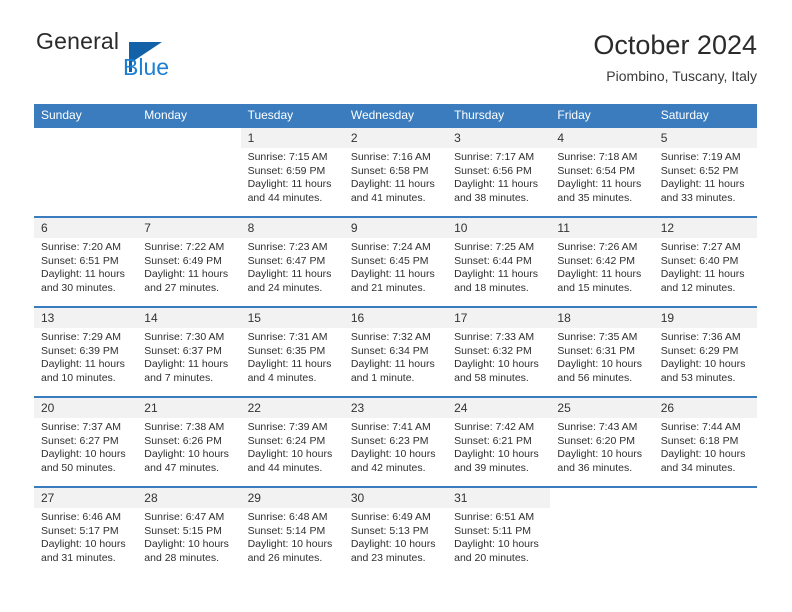 This screenshot has width=792, height=612. Describe the element at coordinates (705, 408) in the screenshot. I see `day-number: 26` at that location.